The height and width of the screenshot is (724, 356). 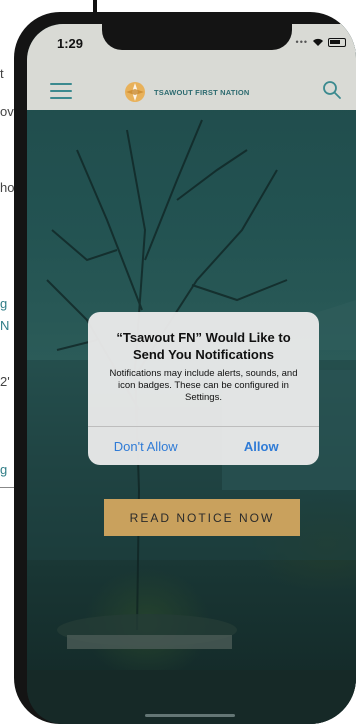 What do you see at coordinates (5, 325) in the screenshot?
I see `page-fragment: N` at bounding box center [5, 325].